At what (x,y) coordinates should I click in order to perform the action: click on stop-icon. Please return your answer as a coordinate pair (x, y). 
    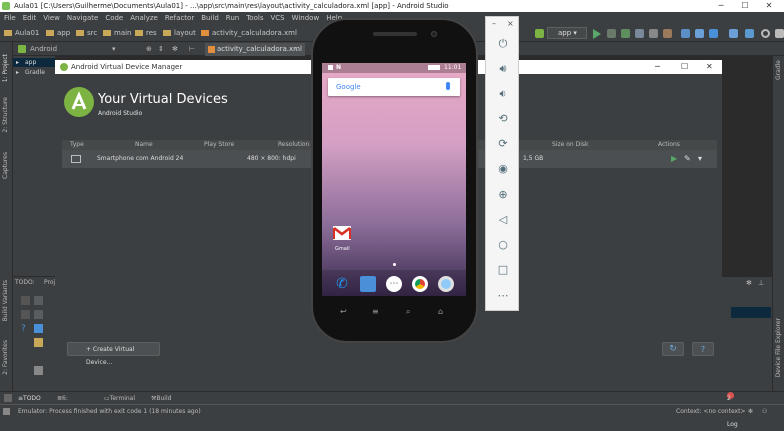
    Looking at the image, I should click on (667, 33).